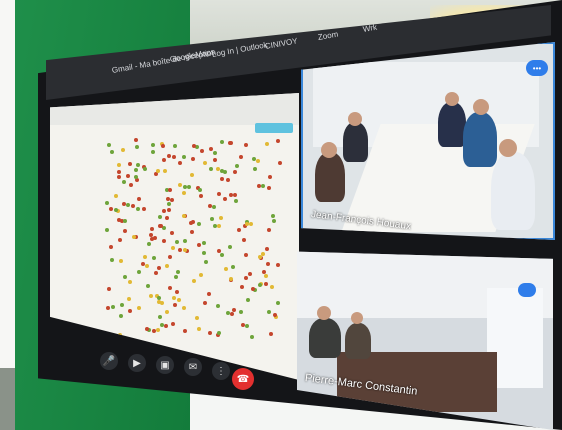  What do you see at coordinates (537, 68) in the screenshot?
I see `participants-icon: •••` at bounding box center [537, 68].